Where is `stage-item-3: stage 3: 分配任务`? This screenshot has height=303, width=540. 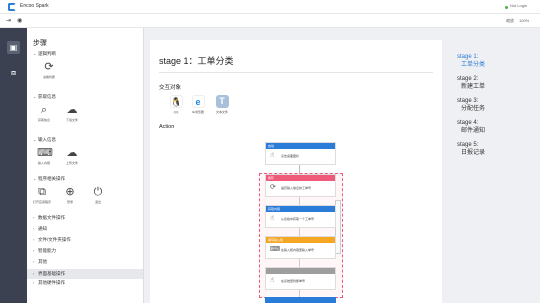 stage-item-3: stage 3: 分配任务 is located at coordinates (471, 105).